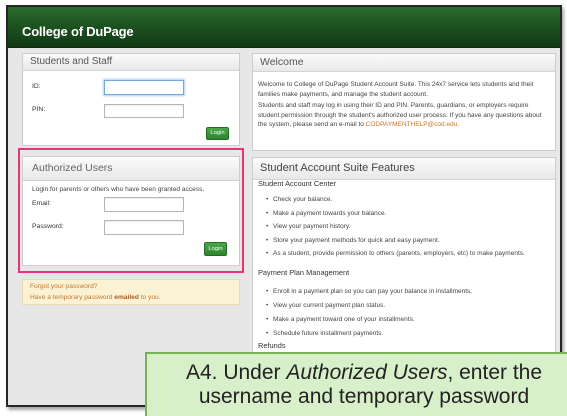 Image resolution: width=567 pixels, height=416 pixels. Describe the element at coordinates (39, 109) in the screenshot. I see `pin-label: PIN:` at that location.